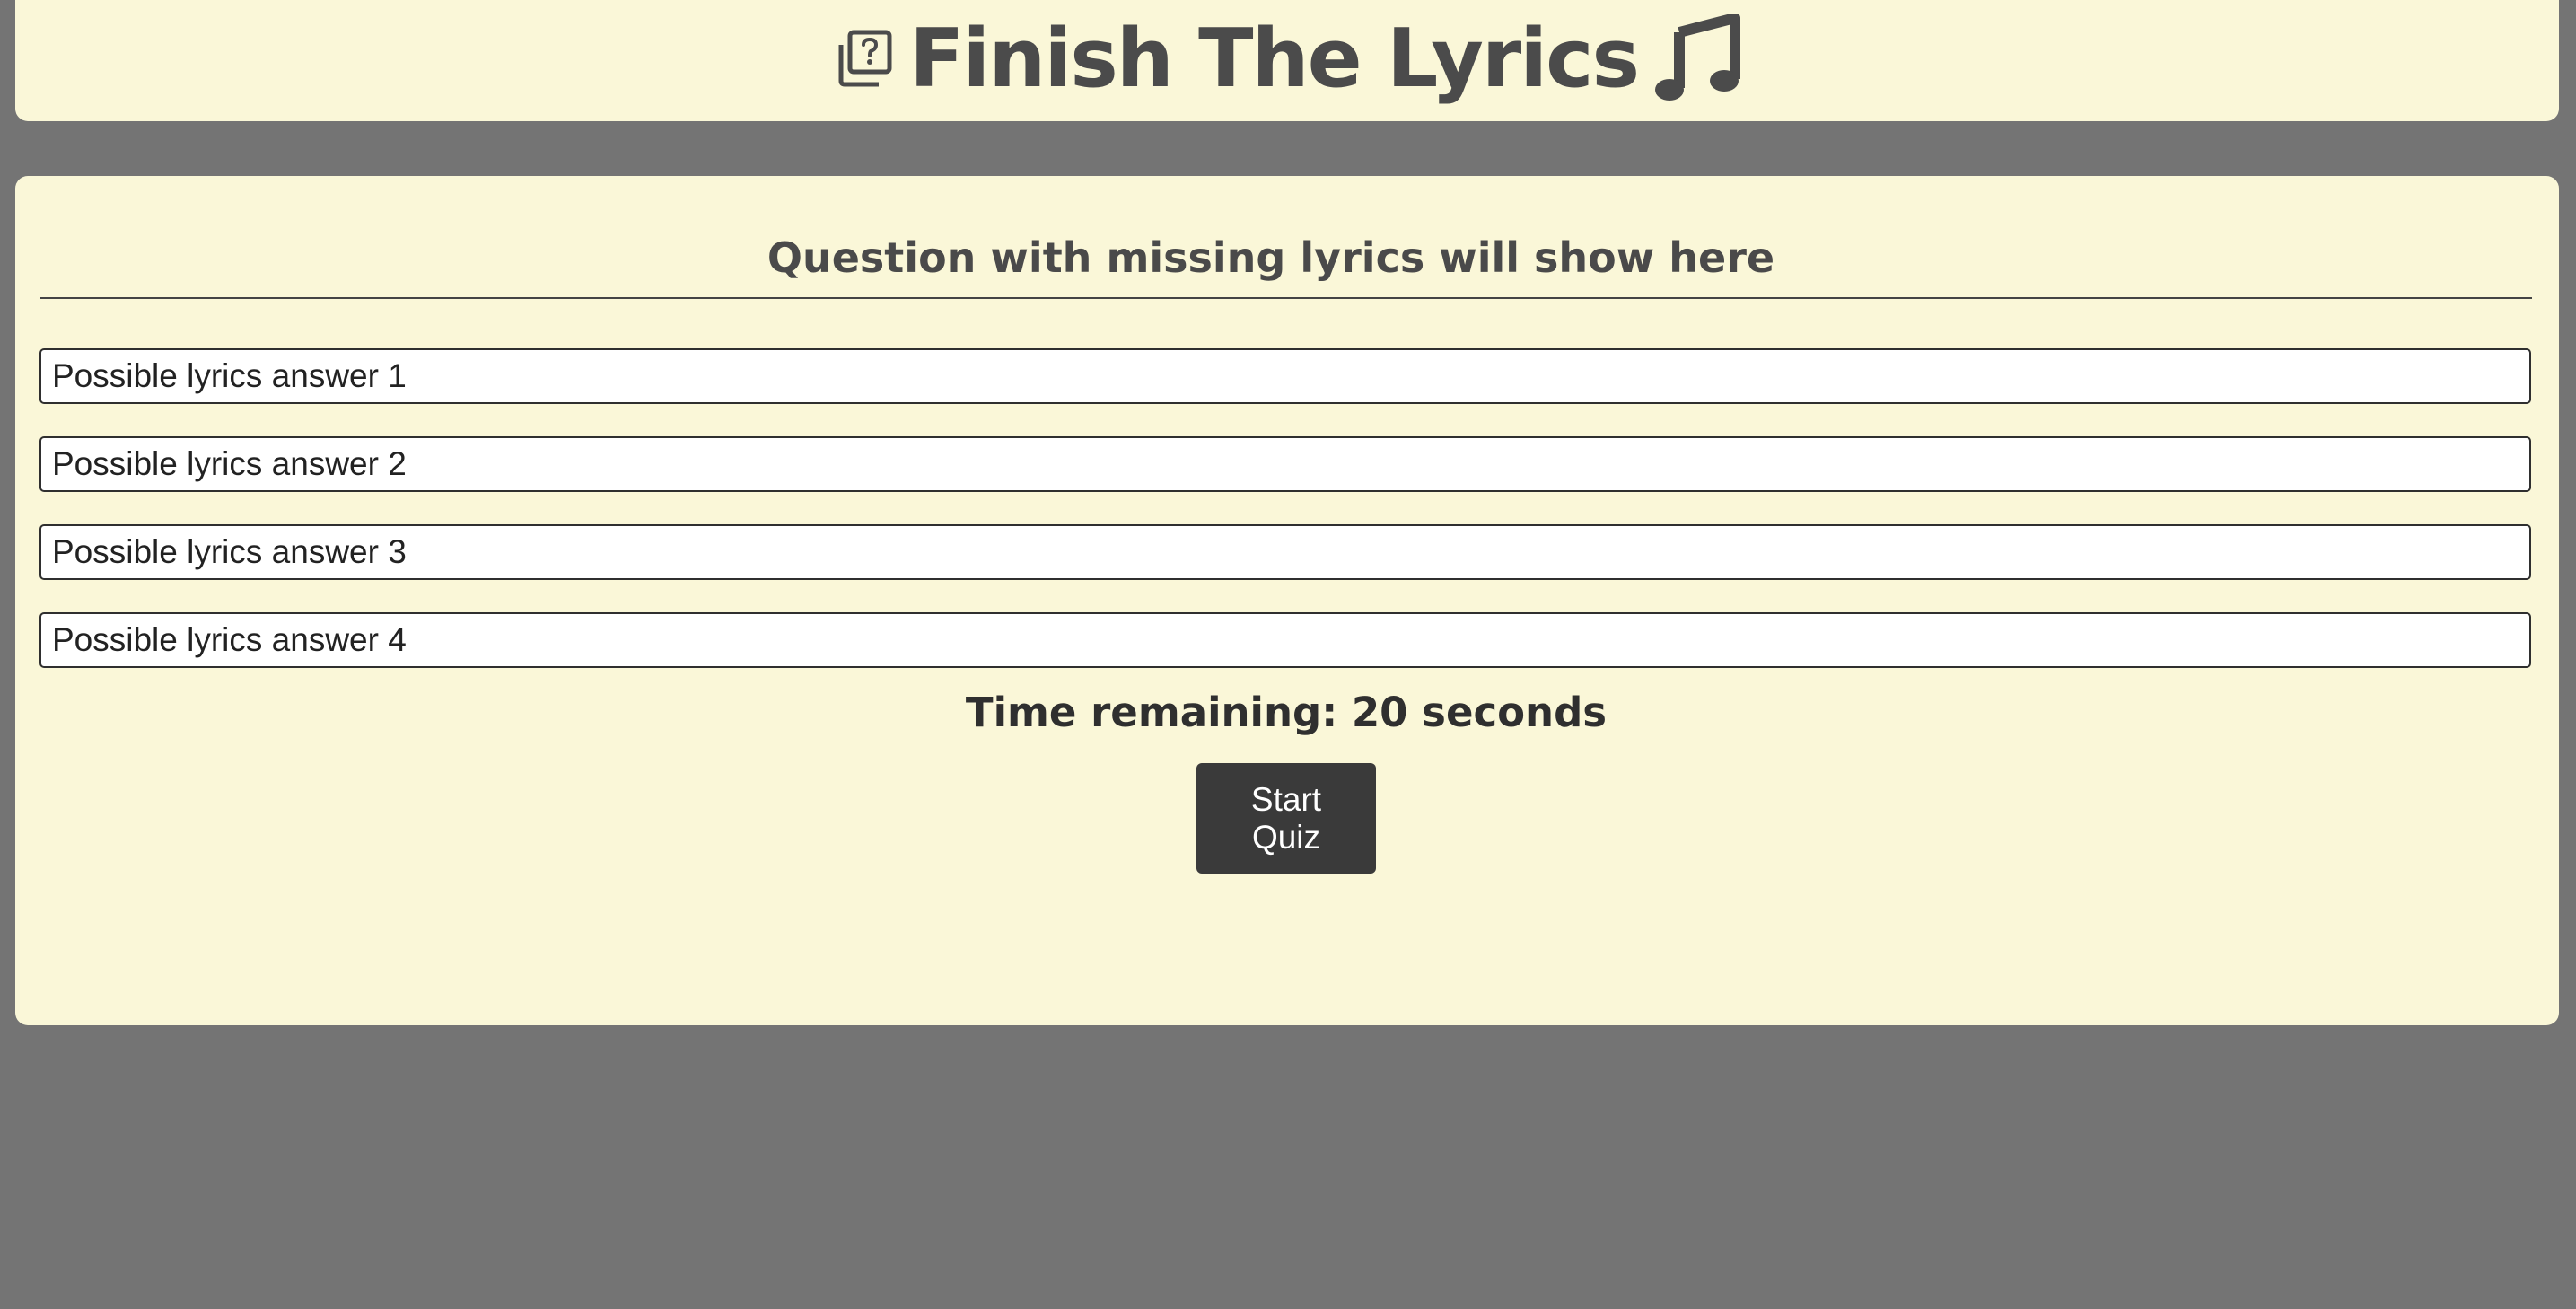 The image size is (2576, 1309). I want to click on answer-option-2: Possible lyrics answer 2, so click(1285, 464).